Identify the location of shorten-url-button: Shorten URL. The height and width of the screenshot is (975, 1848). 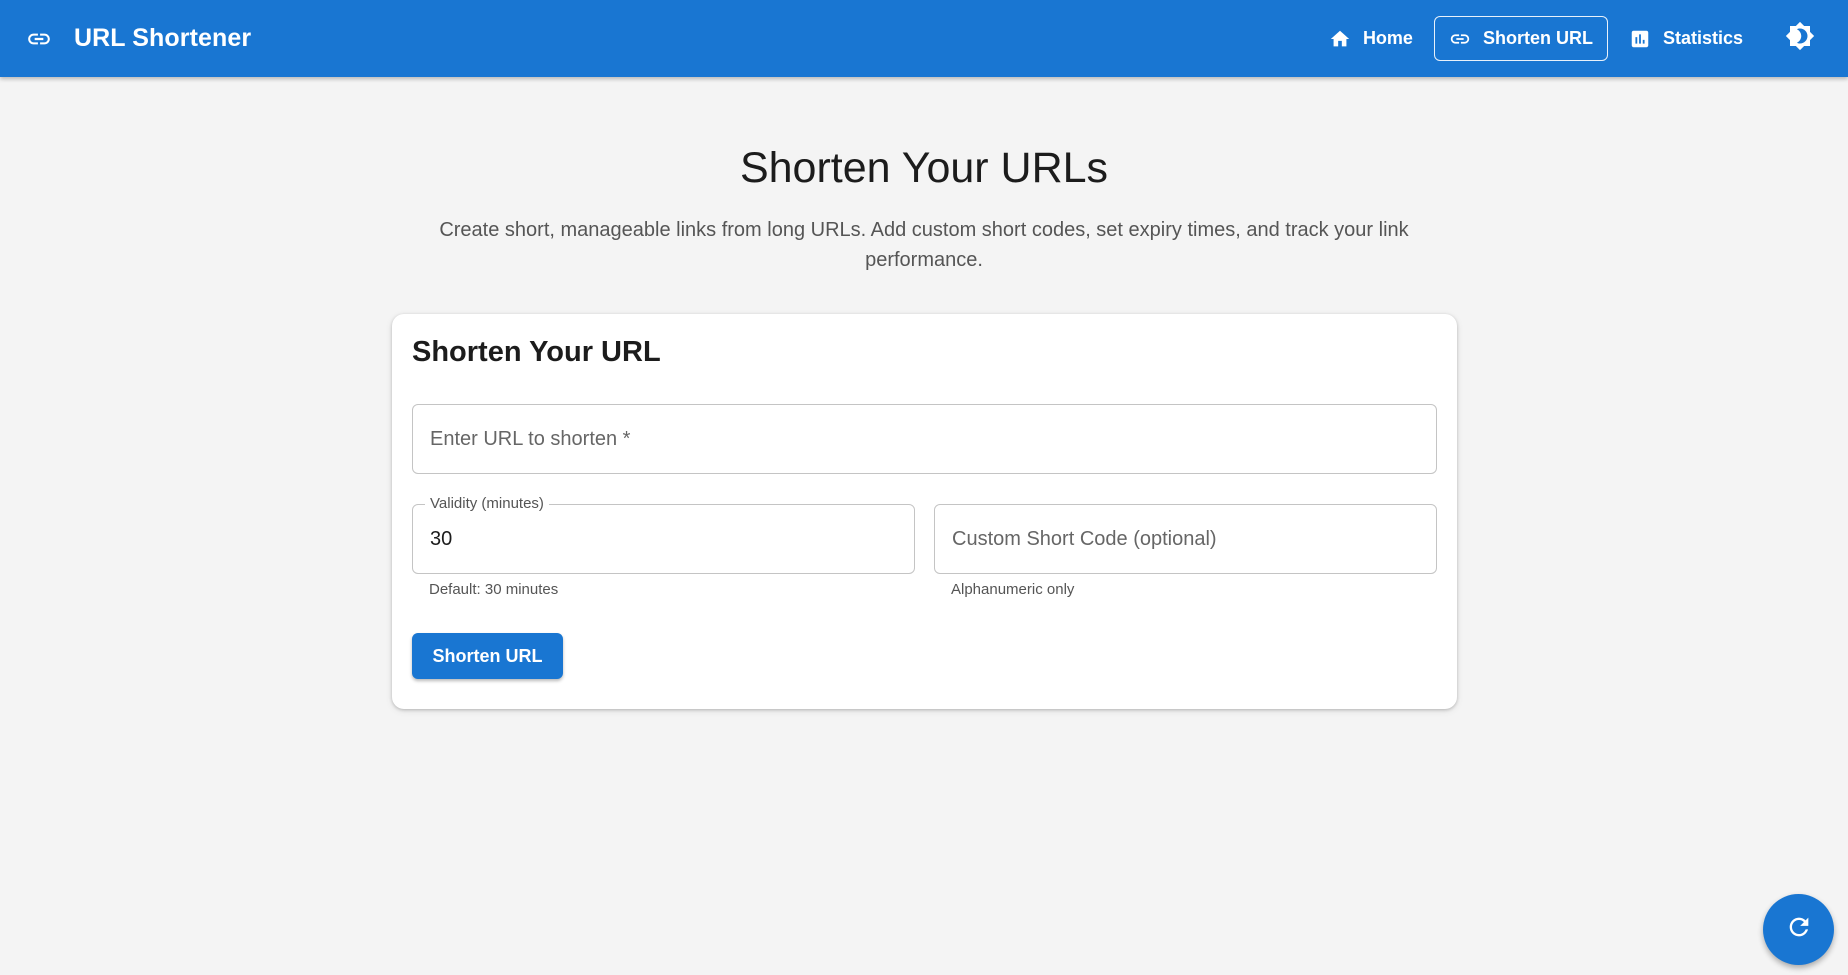
(487, 656).